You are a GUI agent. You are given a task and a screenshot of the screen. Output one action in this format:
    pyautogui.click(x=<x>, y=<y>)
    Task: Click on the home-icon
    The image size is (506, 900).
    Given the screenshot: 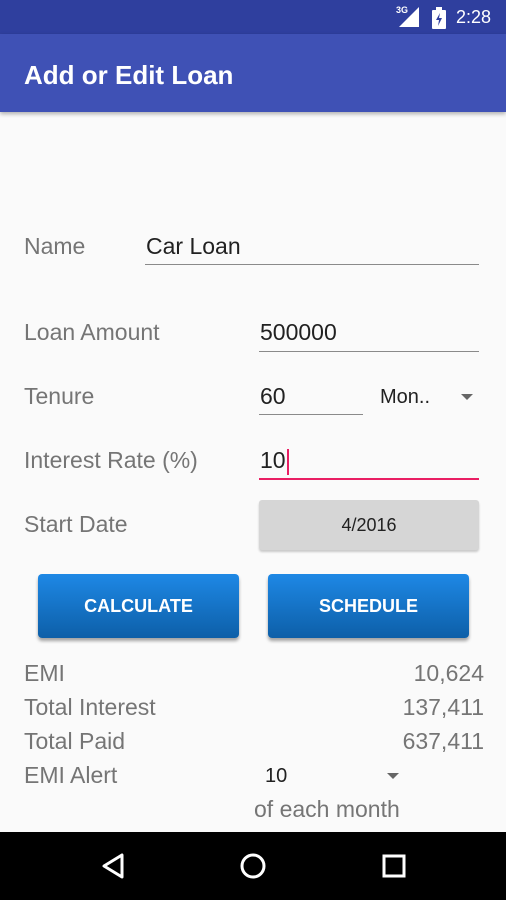 What is the action you would take?
    pyautogui.click(x=253, y=866)
    